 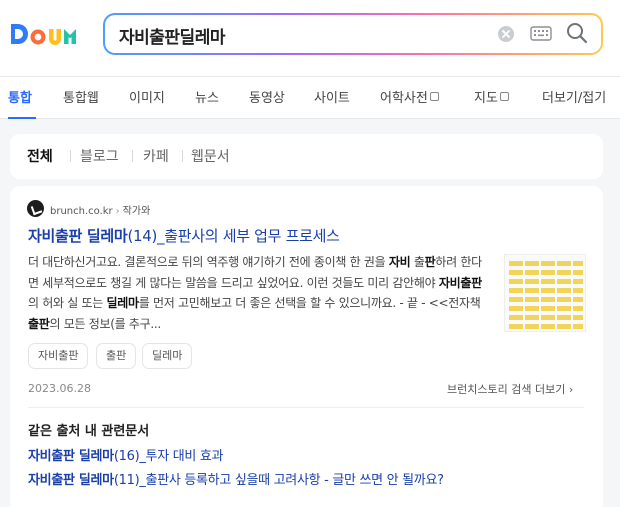 What do you see at coordinates (22, 118) in the screenshot?
I see `active-tab-indicator` at bounding box center [22, 118].